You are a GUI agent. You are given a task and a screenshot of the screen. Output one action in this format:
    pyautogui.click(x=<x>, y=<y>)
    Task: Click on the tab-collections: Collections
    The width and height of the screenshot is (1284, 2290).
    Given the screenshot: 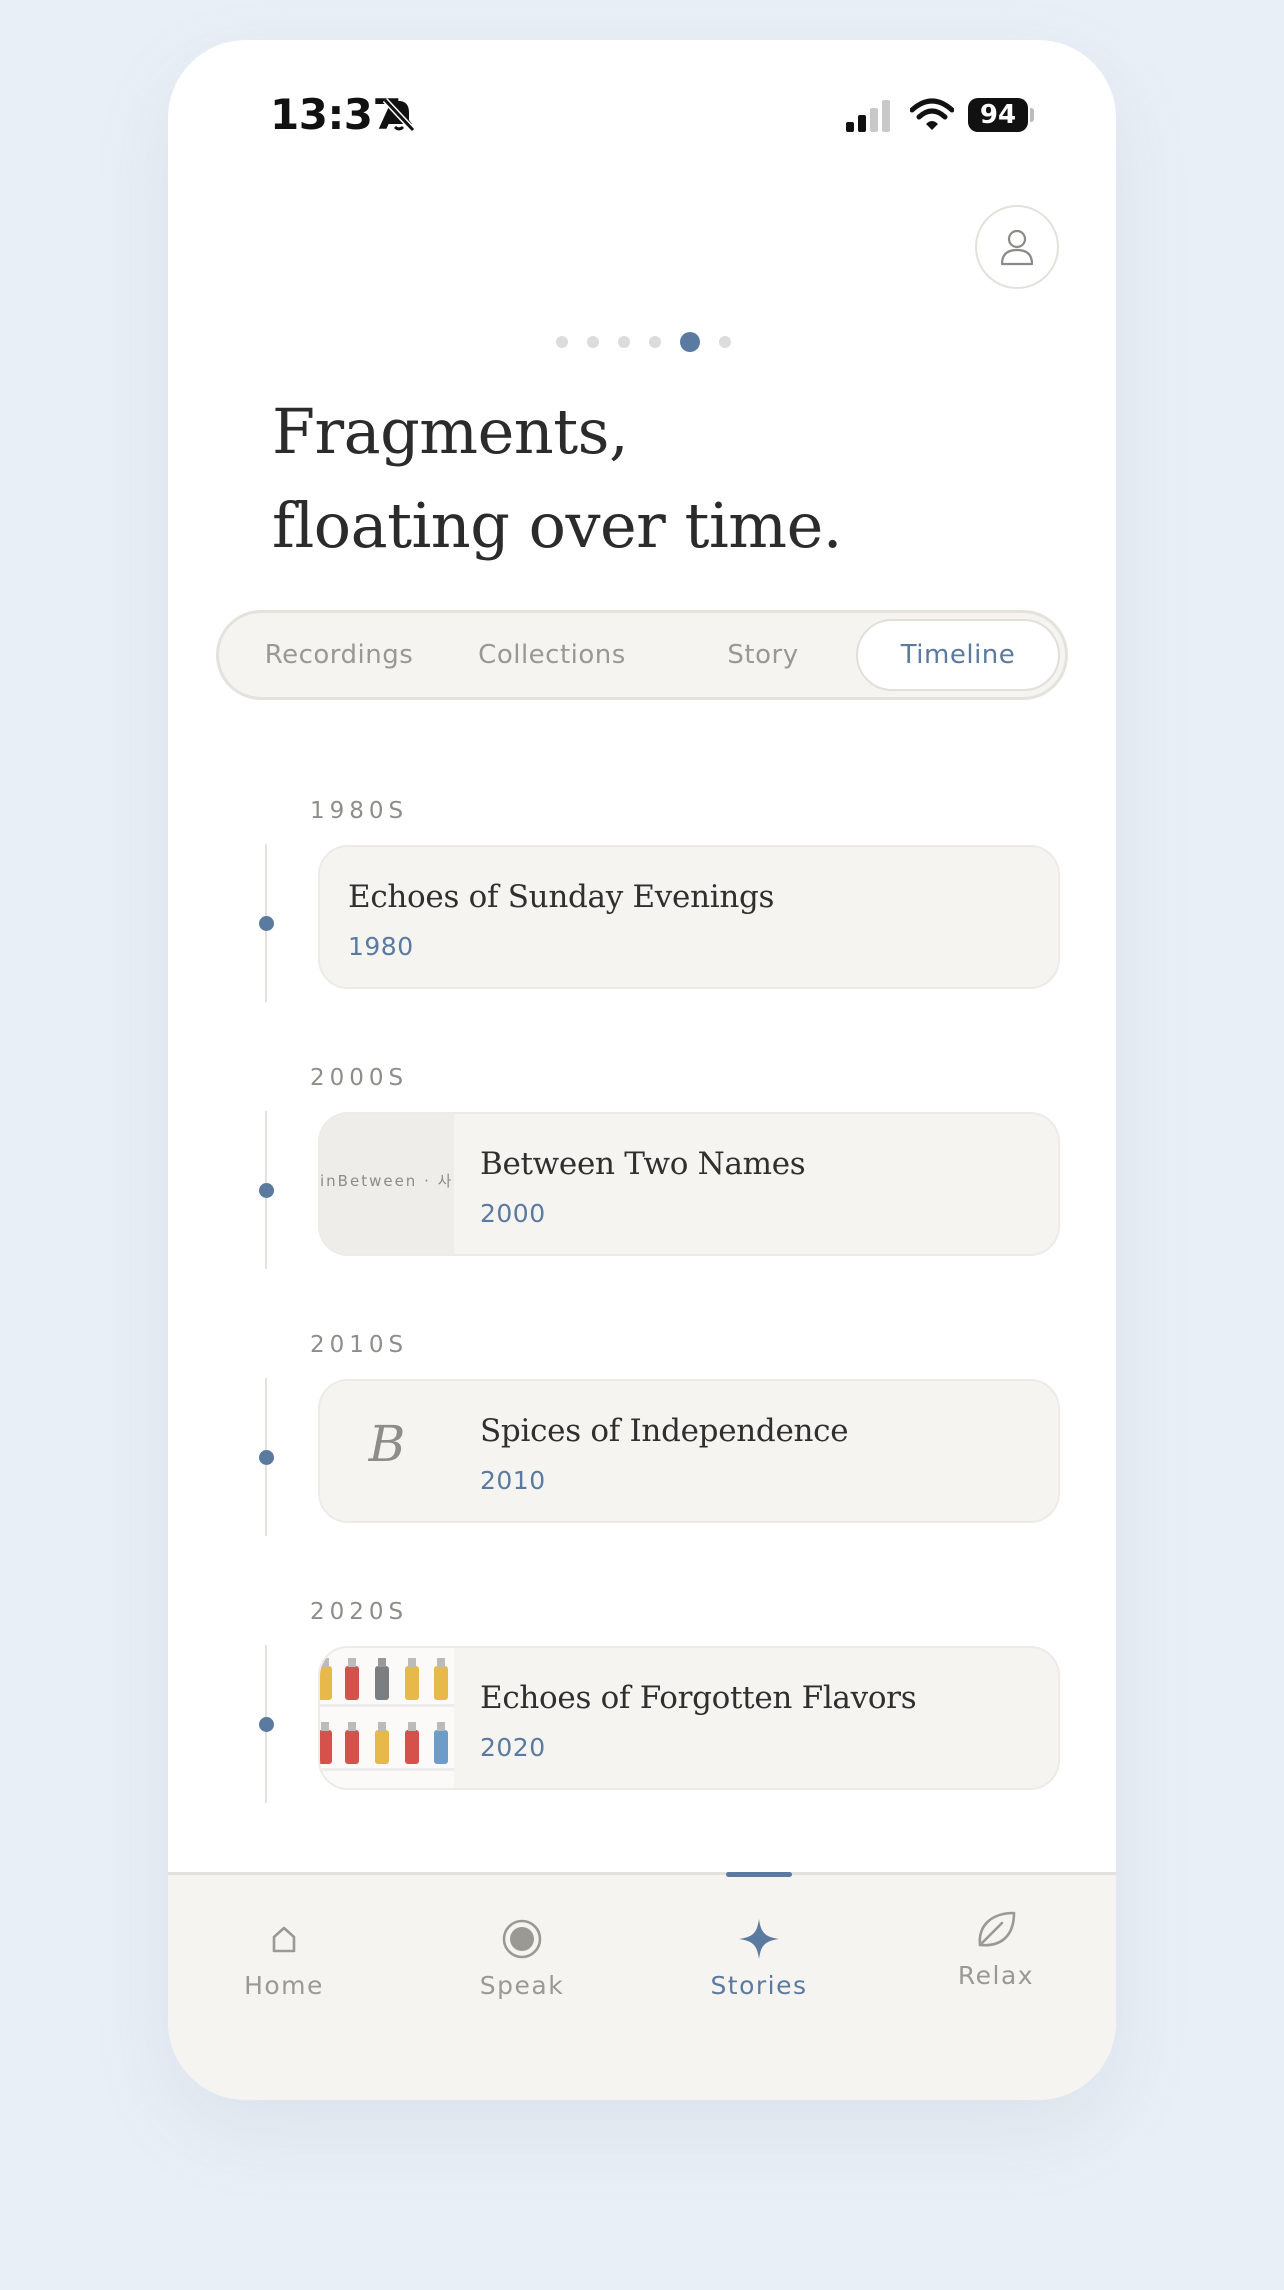 What is the action you would take?
    pyautogui.click(x=552, y=655)
    